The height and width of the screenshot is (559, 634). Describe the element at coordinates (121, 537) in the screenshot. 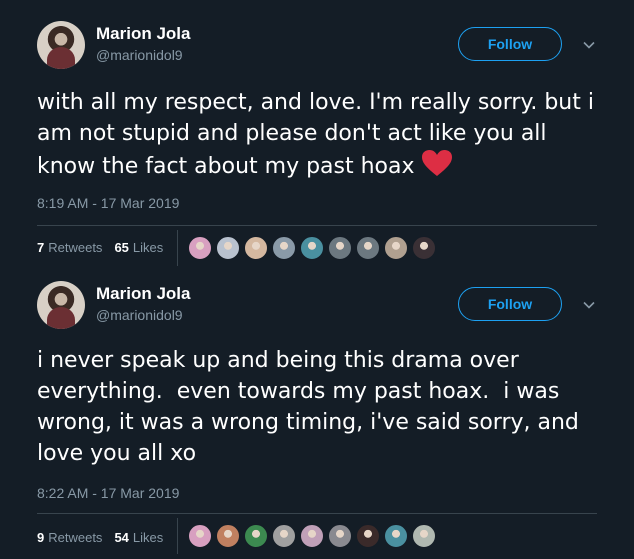

I see `likes-count: 54` at that location.